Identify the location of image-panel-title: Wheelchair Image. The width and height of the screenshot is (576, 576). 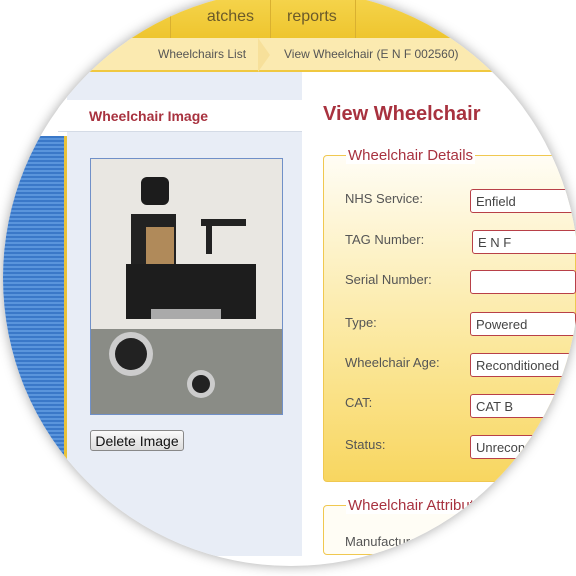
(149, 116).